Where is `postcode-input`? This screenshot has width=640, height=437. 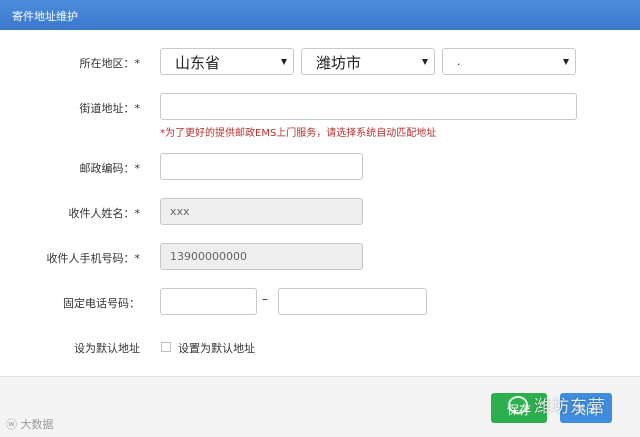
postcode-input is located at coordinates (261, 166).